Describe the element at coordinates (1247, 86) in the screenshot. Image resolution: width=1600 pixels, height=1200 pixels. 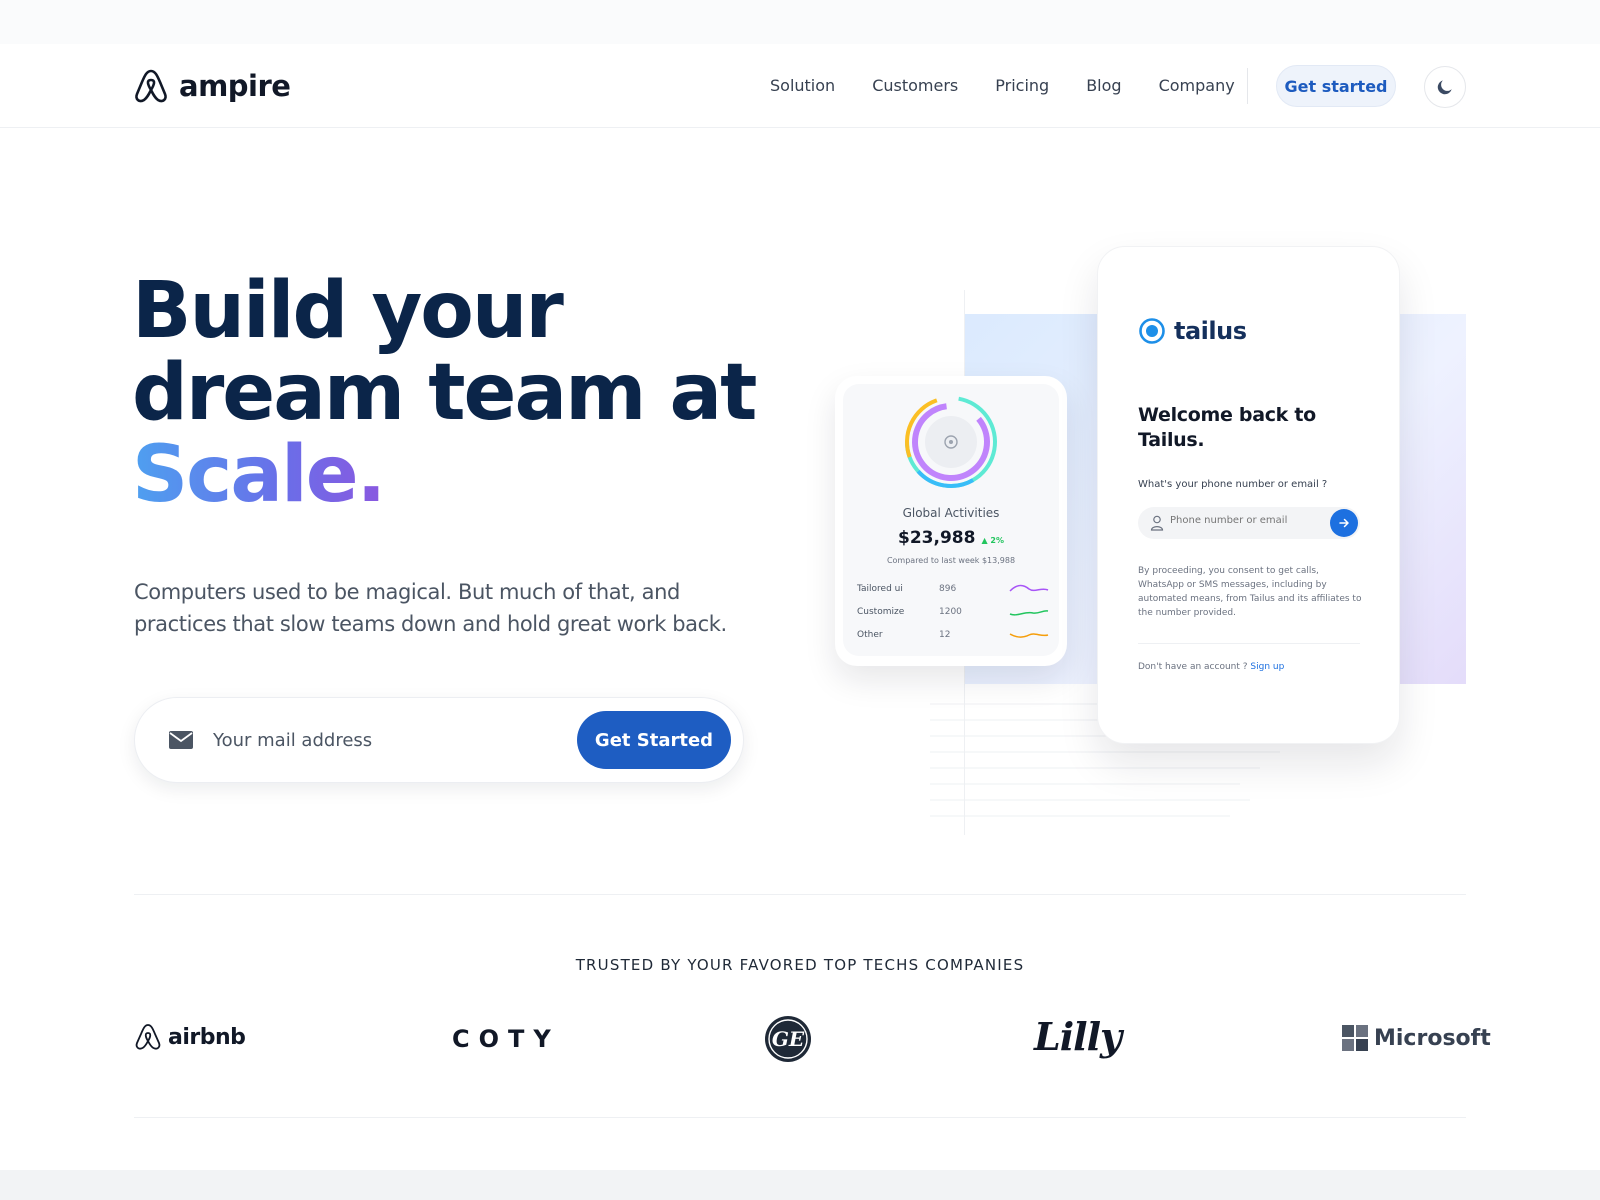
I see `nav-divider` at that location.